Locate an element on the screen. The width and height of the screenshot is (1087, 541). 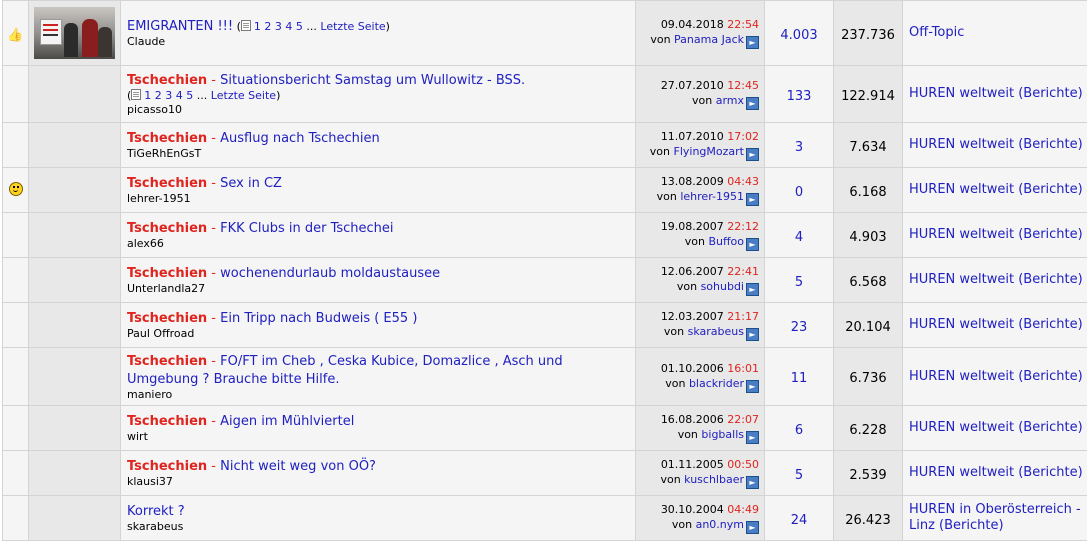
last-post-user: skarabeus is located at coordinates (716, 331).